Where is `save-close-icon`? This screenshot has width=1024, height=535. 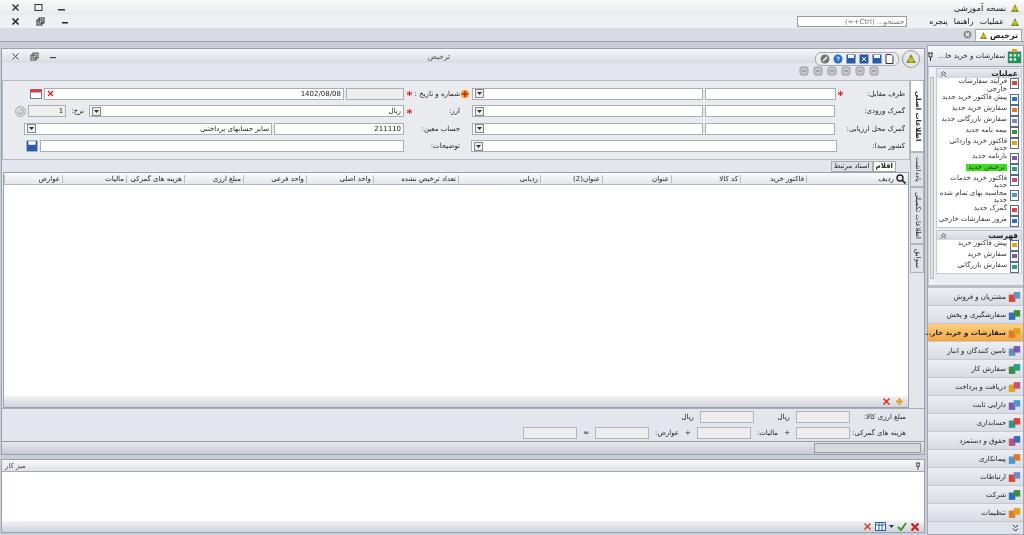 save-close-icon is located at coordinates (864, 59).